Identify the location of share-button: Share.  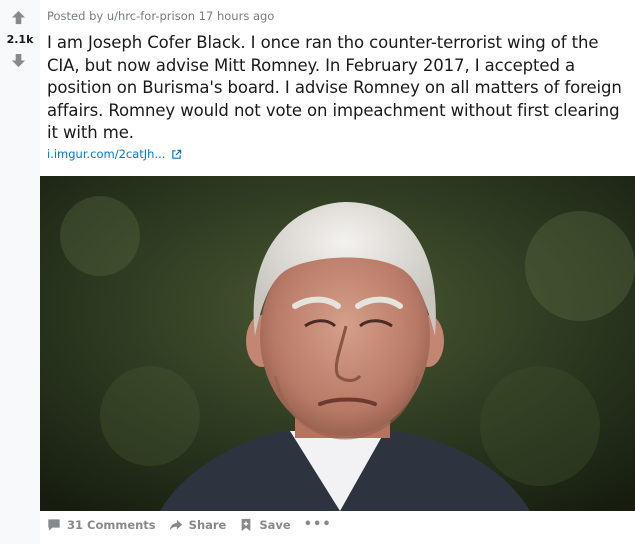
(198, 524).